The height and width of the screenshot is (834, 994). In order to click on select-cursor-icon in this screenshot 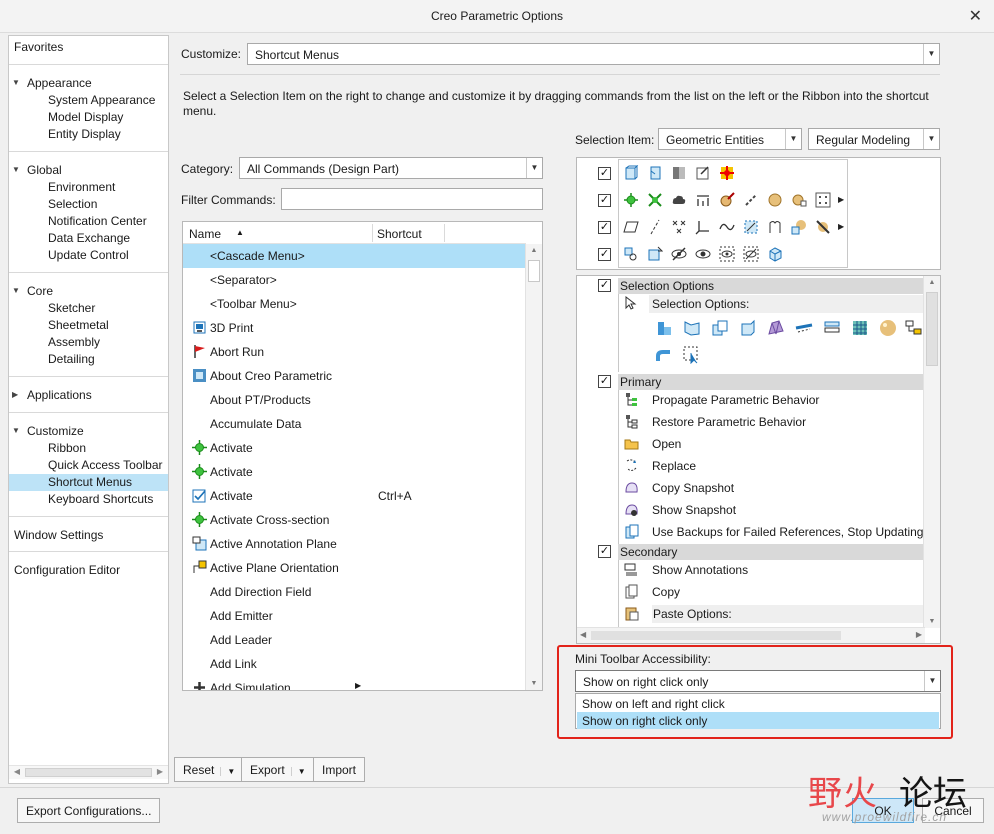, I will do `click(692, 355)`.